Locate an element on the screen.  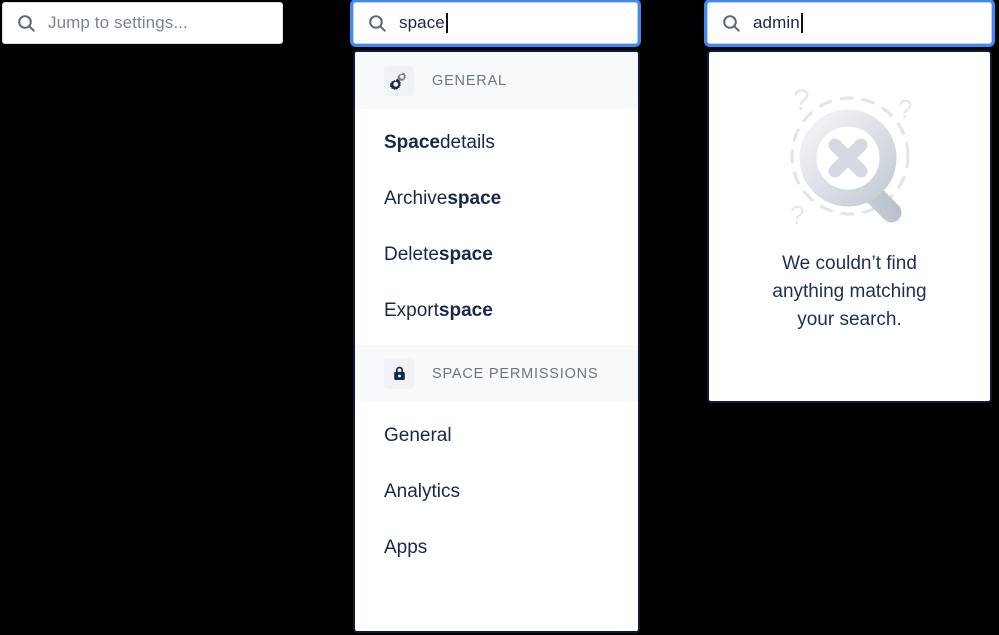
settings-search-field-space: space is located at coordinates (495, 23).